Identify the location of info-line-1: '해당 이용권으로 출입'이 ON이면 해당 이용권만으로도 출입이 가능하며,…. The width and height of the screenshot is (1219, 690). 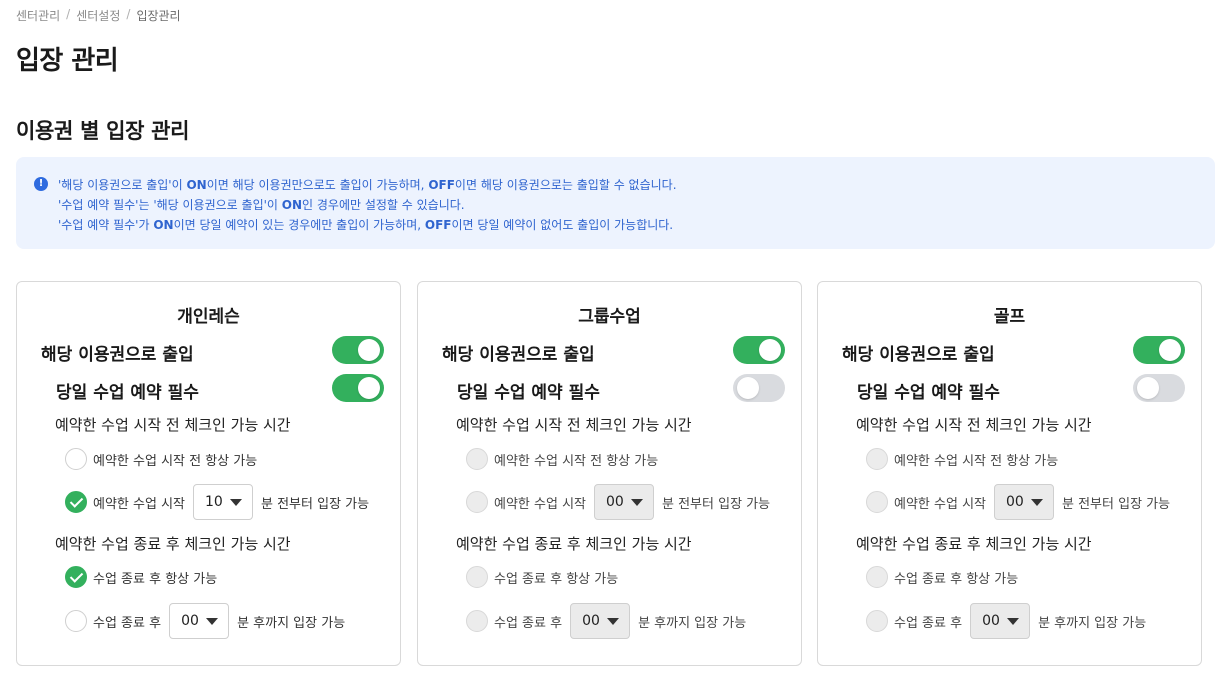
(367, 185).